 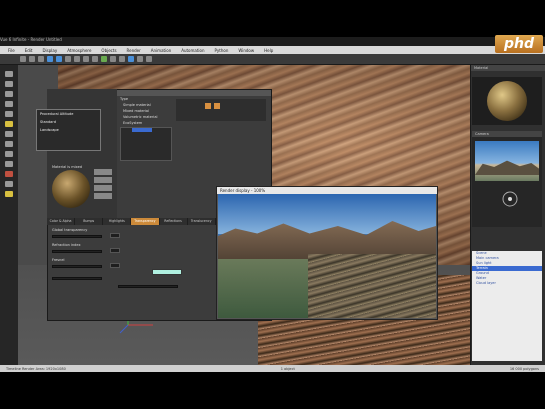 I want to click on undo-icon, so click(x=50, y=59).